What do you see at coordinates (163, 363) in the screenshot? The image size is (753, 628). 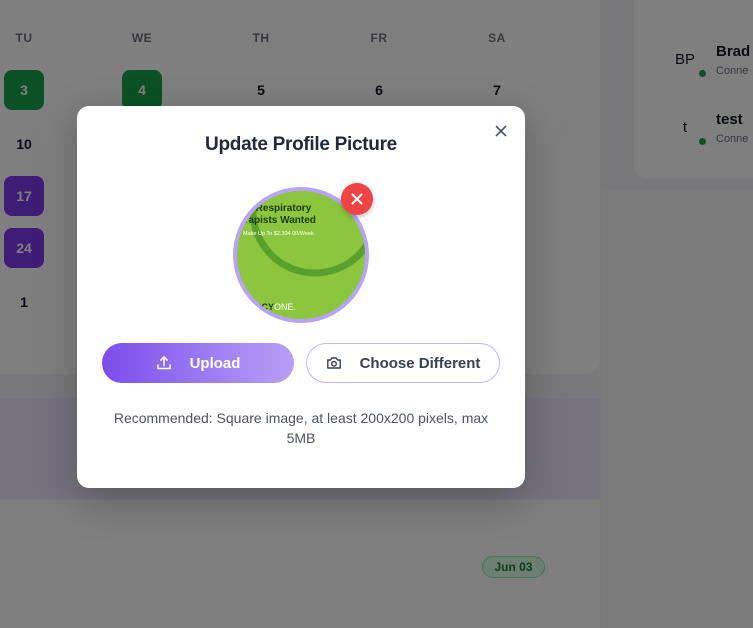 I see `upload-icon` at bounding box center [163, 363].